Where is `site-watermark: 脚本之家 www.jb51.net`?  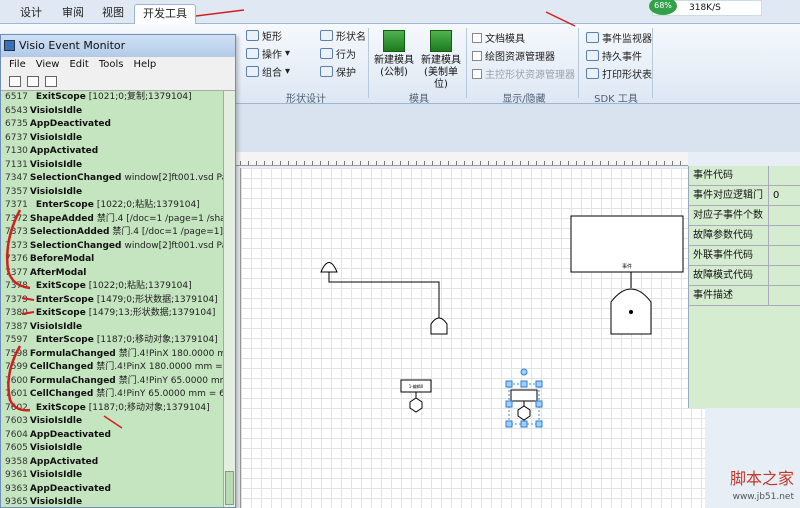 site-watermark: 脚本之家 www.jb51.net is located at coordinates (762, 488).